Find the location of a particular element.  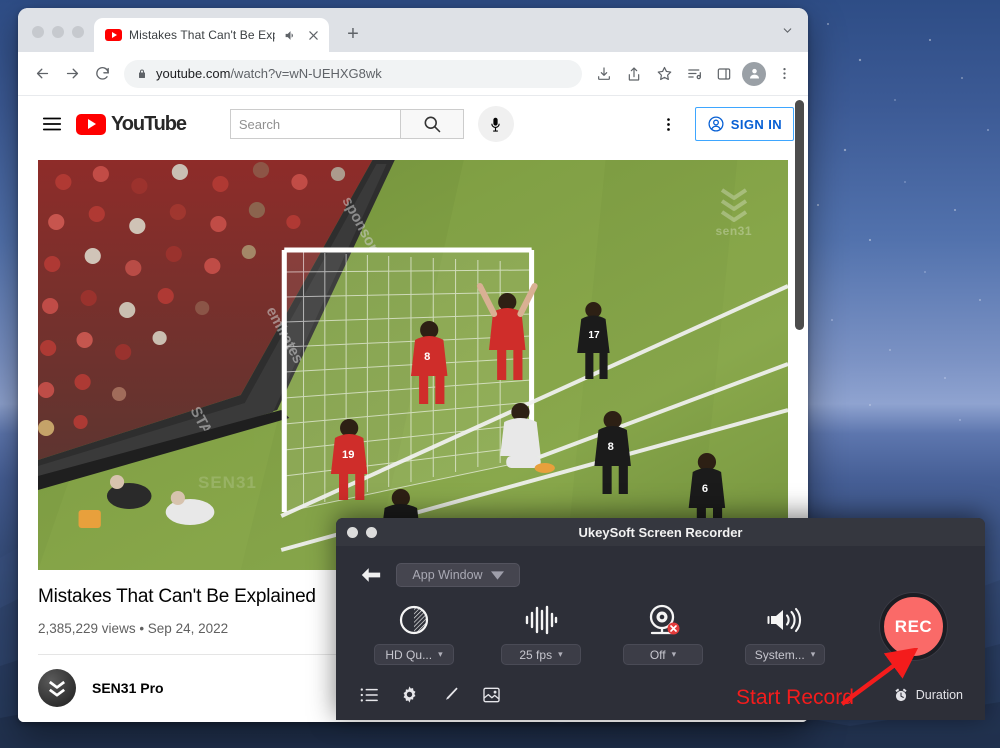

framerate-dropdown: 25 fps ▾ is located at coordinates (541, 654).